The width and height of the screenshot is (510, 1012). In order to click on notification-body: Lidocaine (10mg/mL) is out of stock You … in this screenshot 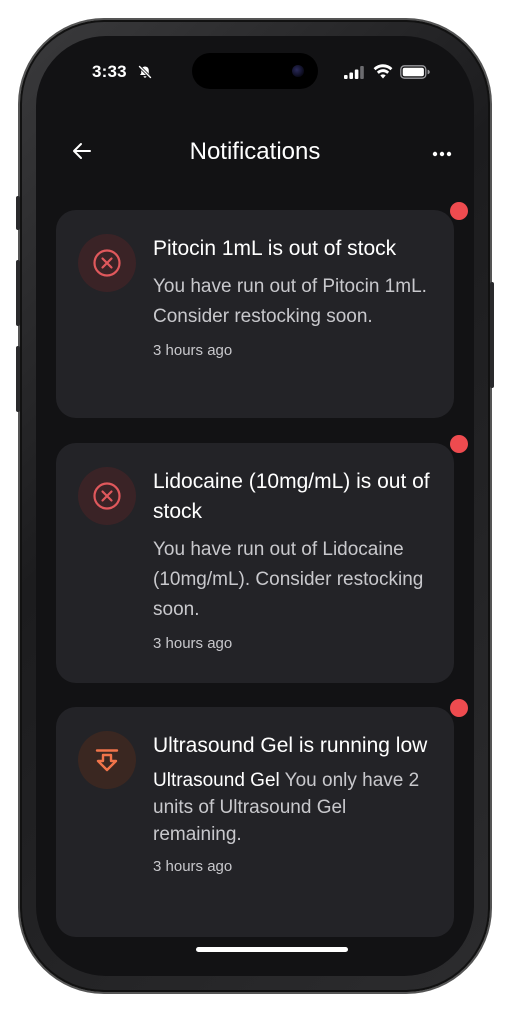, I will do `click(292, 559)`.